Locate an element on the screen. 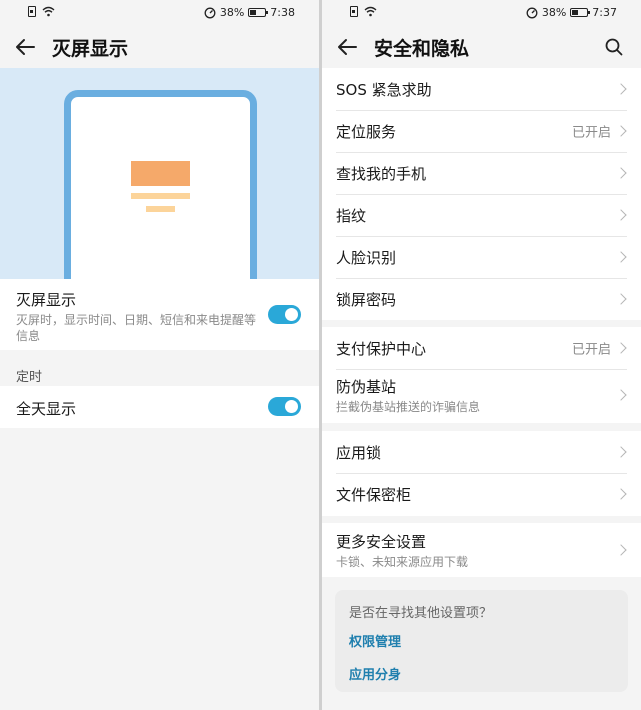  link-permission-management: 权限管理 is located at coordinates (481, 640).